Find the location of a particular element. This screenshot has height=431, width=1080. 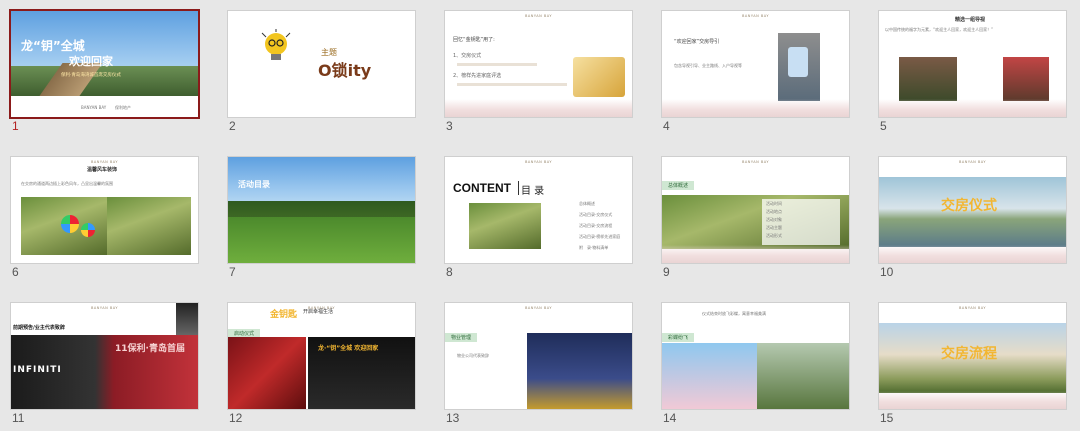

slide-9-canvas: BANYAN BAY 总体概述 活动时间 活动地点 活动对象 活动主题 活动形式 is located at coordinates (755, 210).